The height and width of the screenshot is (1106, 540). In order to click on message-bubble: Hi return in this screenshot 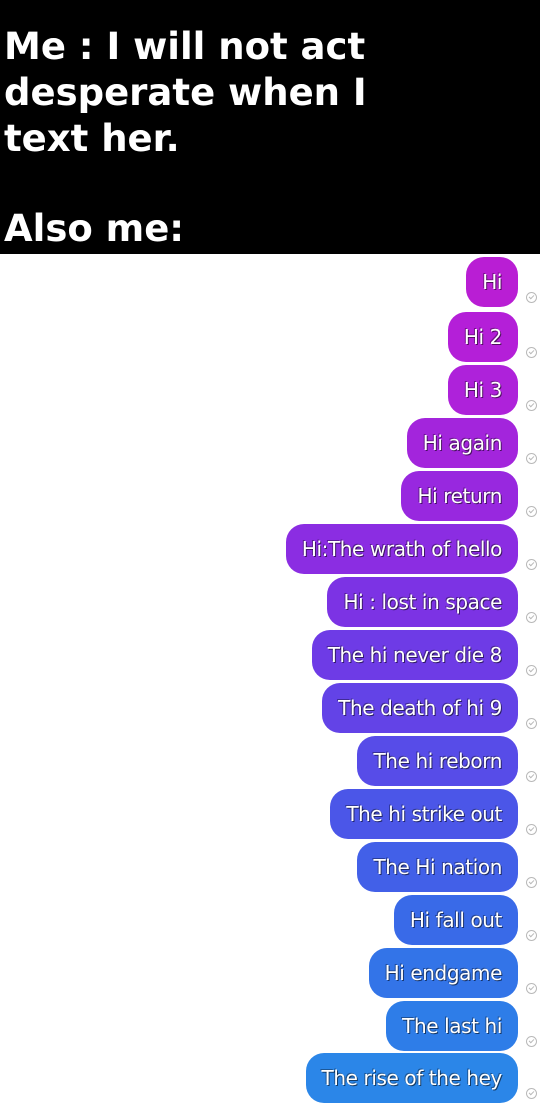, I will do `click(459, 496)`.